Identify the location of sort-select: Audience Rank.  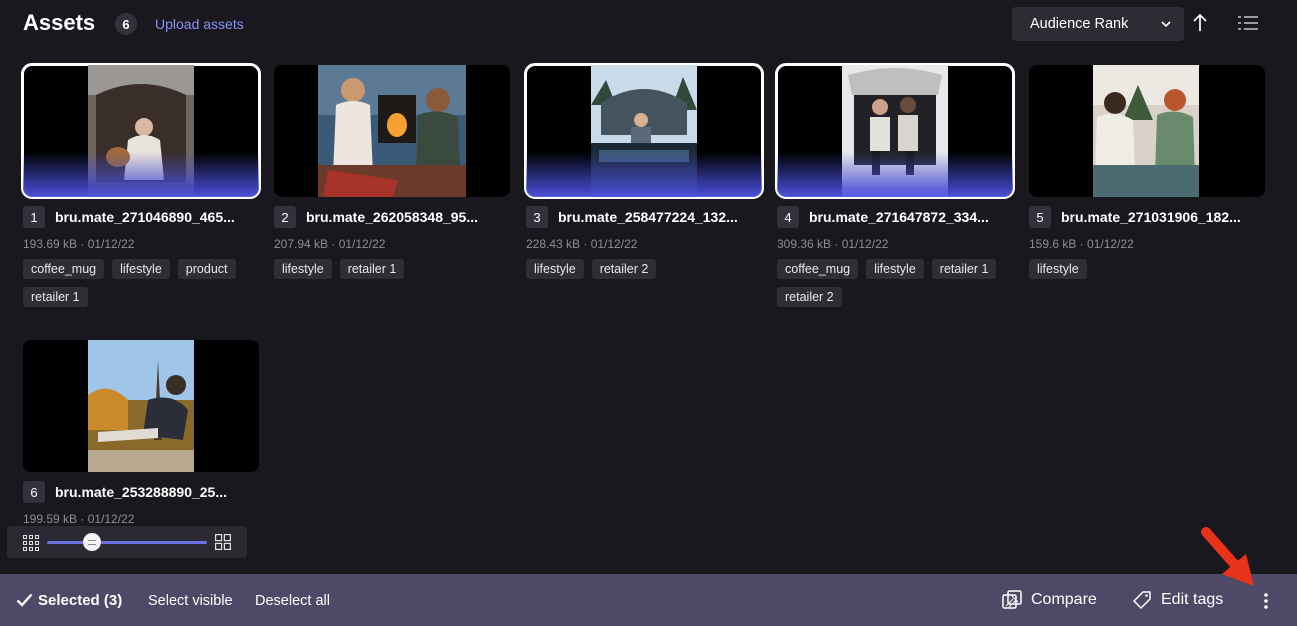
(1098, 24).